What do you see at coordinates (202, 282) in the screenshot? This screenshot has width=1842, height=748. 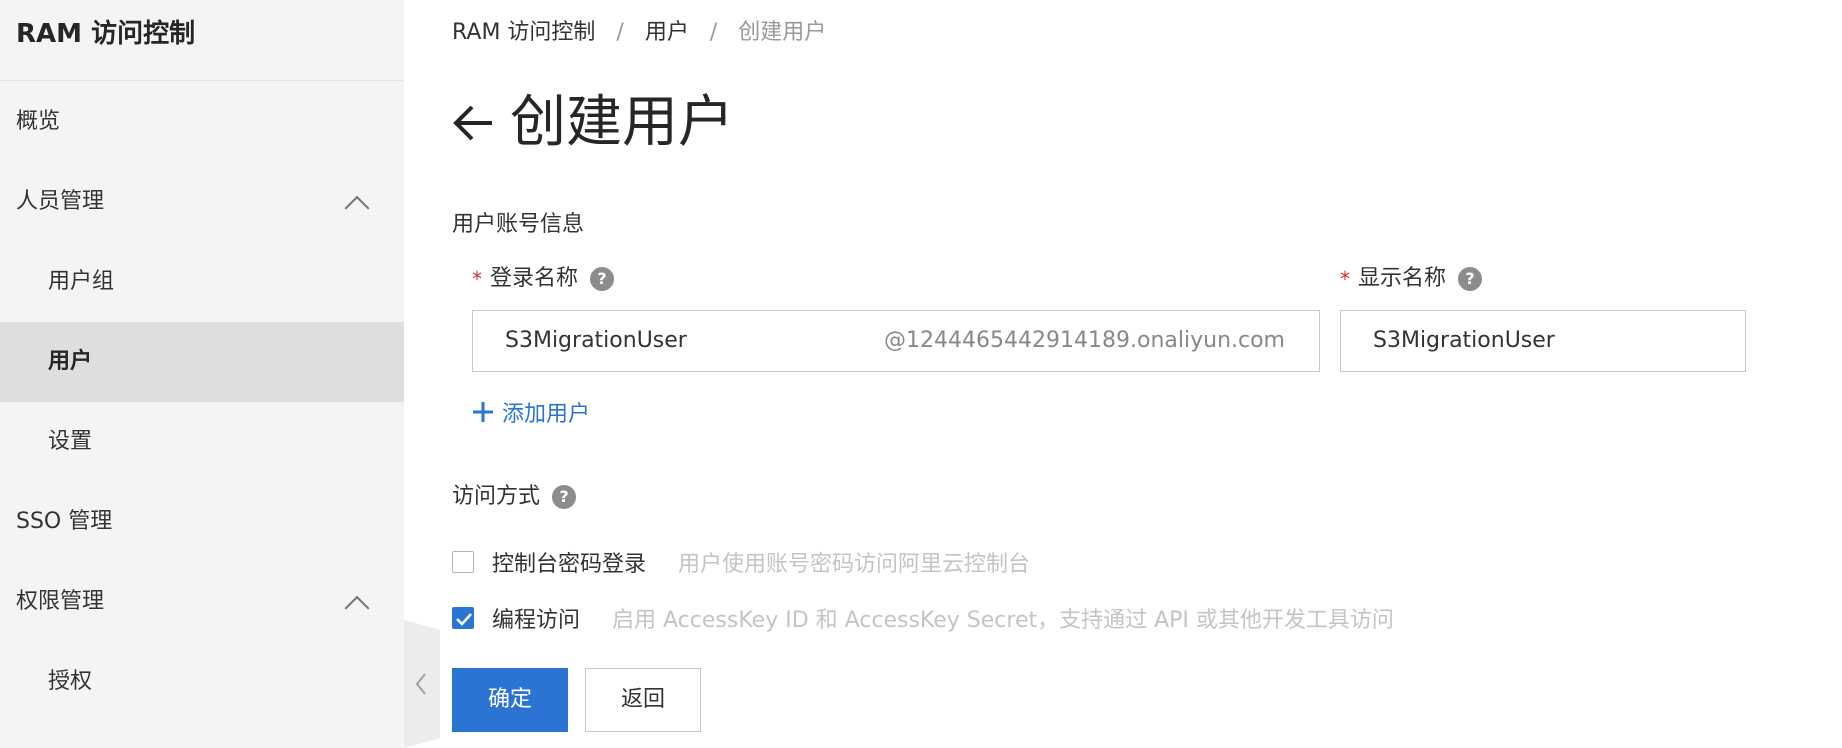 I see `sidebar-item-user-groups: 用户组` at bounding box center [202, 282].